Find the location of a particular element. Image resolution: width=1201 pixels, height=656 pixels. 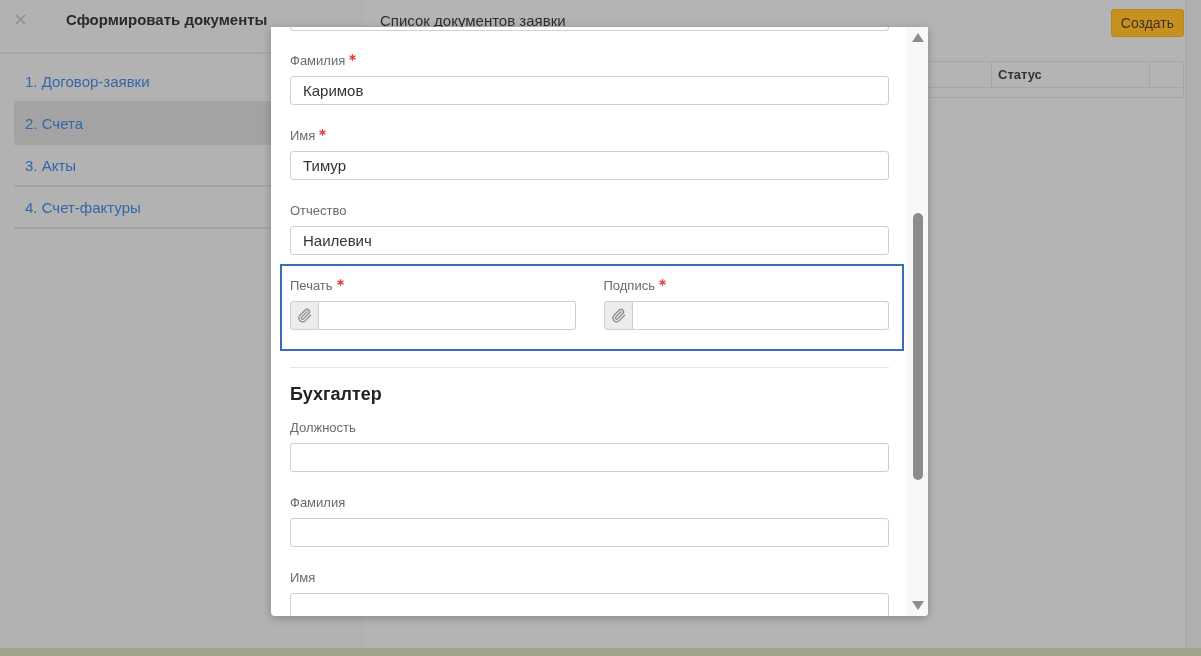

column-header: Статус is located at coordinates (1020, 74).